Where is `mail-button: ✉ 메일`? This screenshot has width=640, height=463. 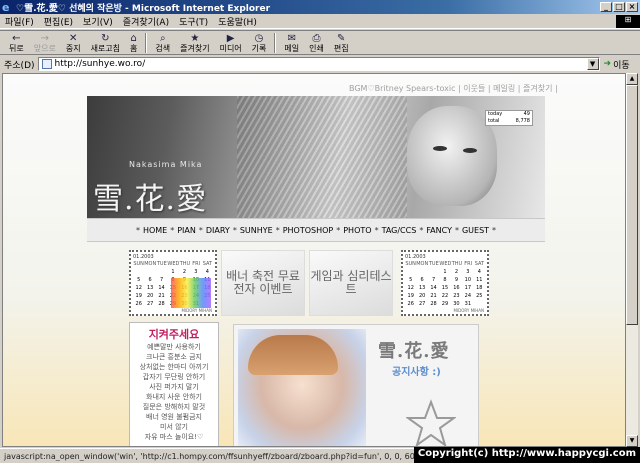 mail-button: ✉ 메일 is located at coordinates (291, 43).